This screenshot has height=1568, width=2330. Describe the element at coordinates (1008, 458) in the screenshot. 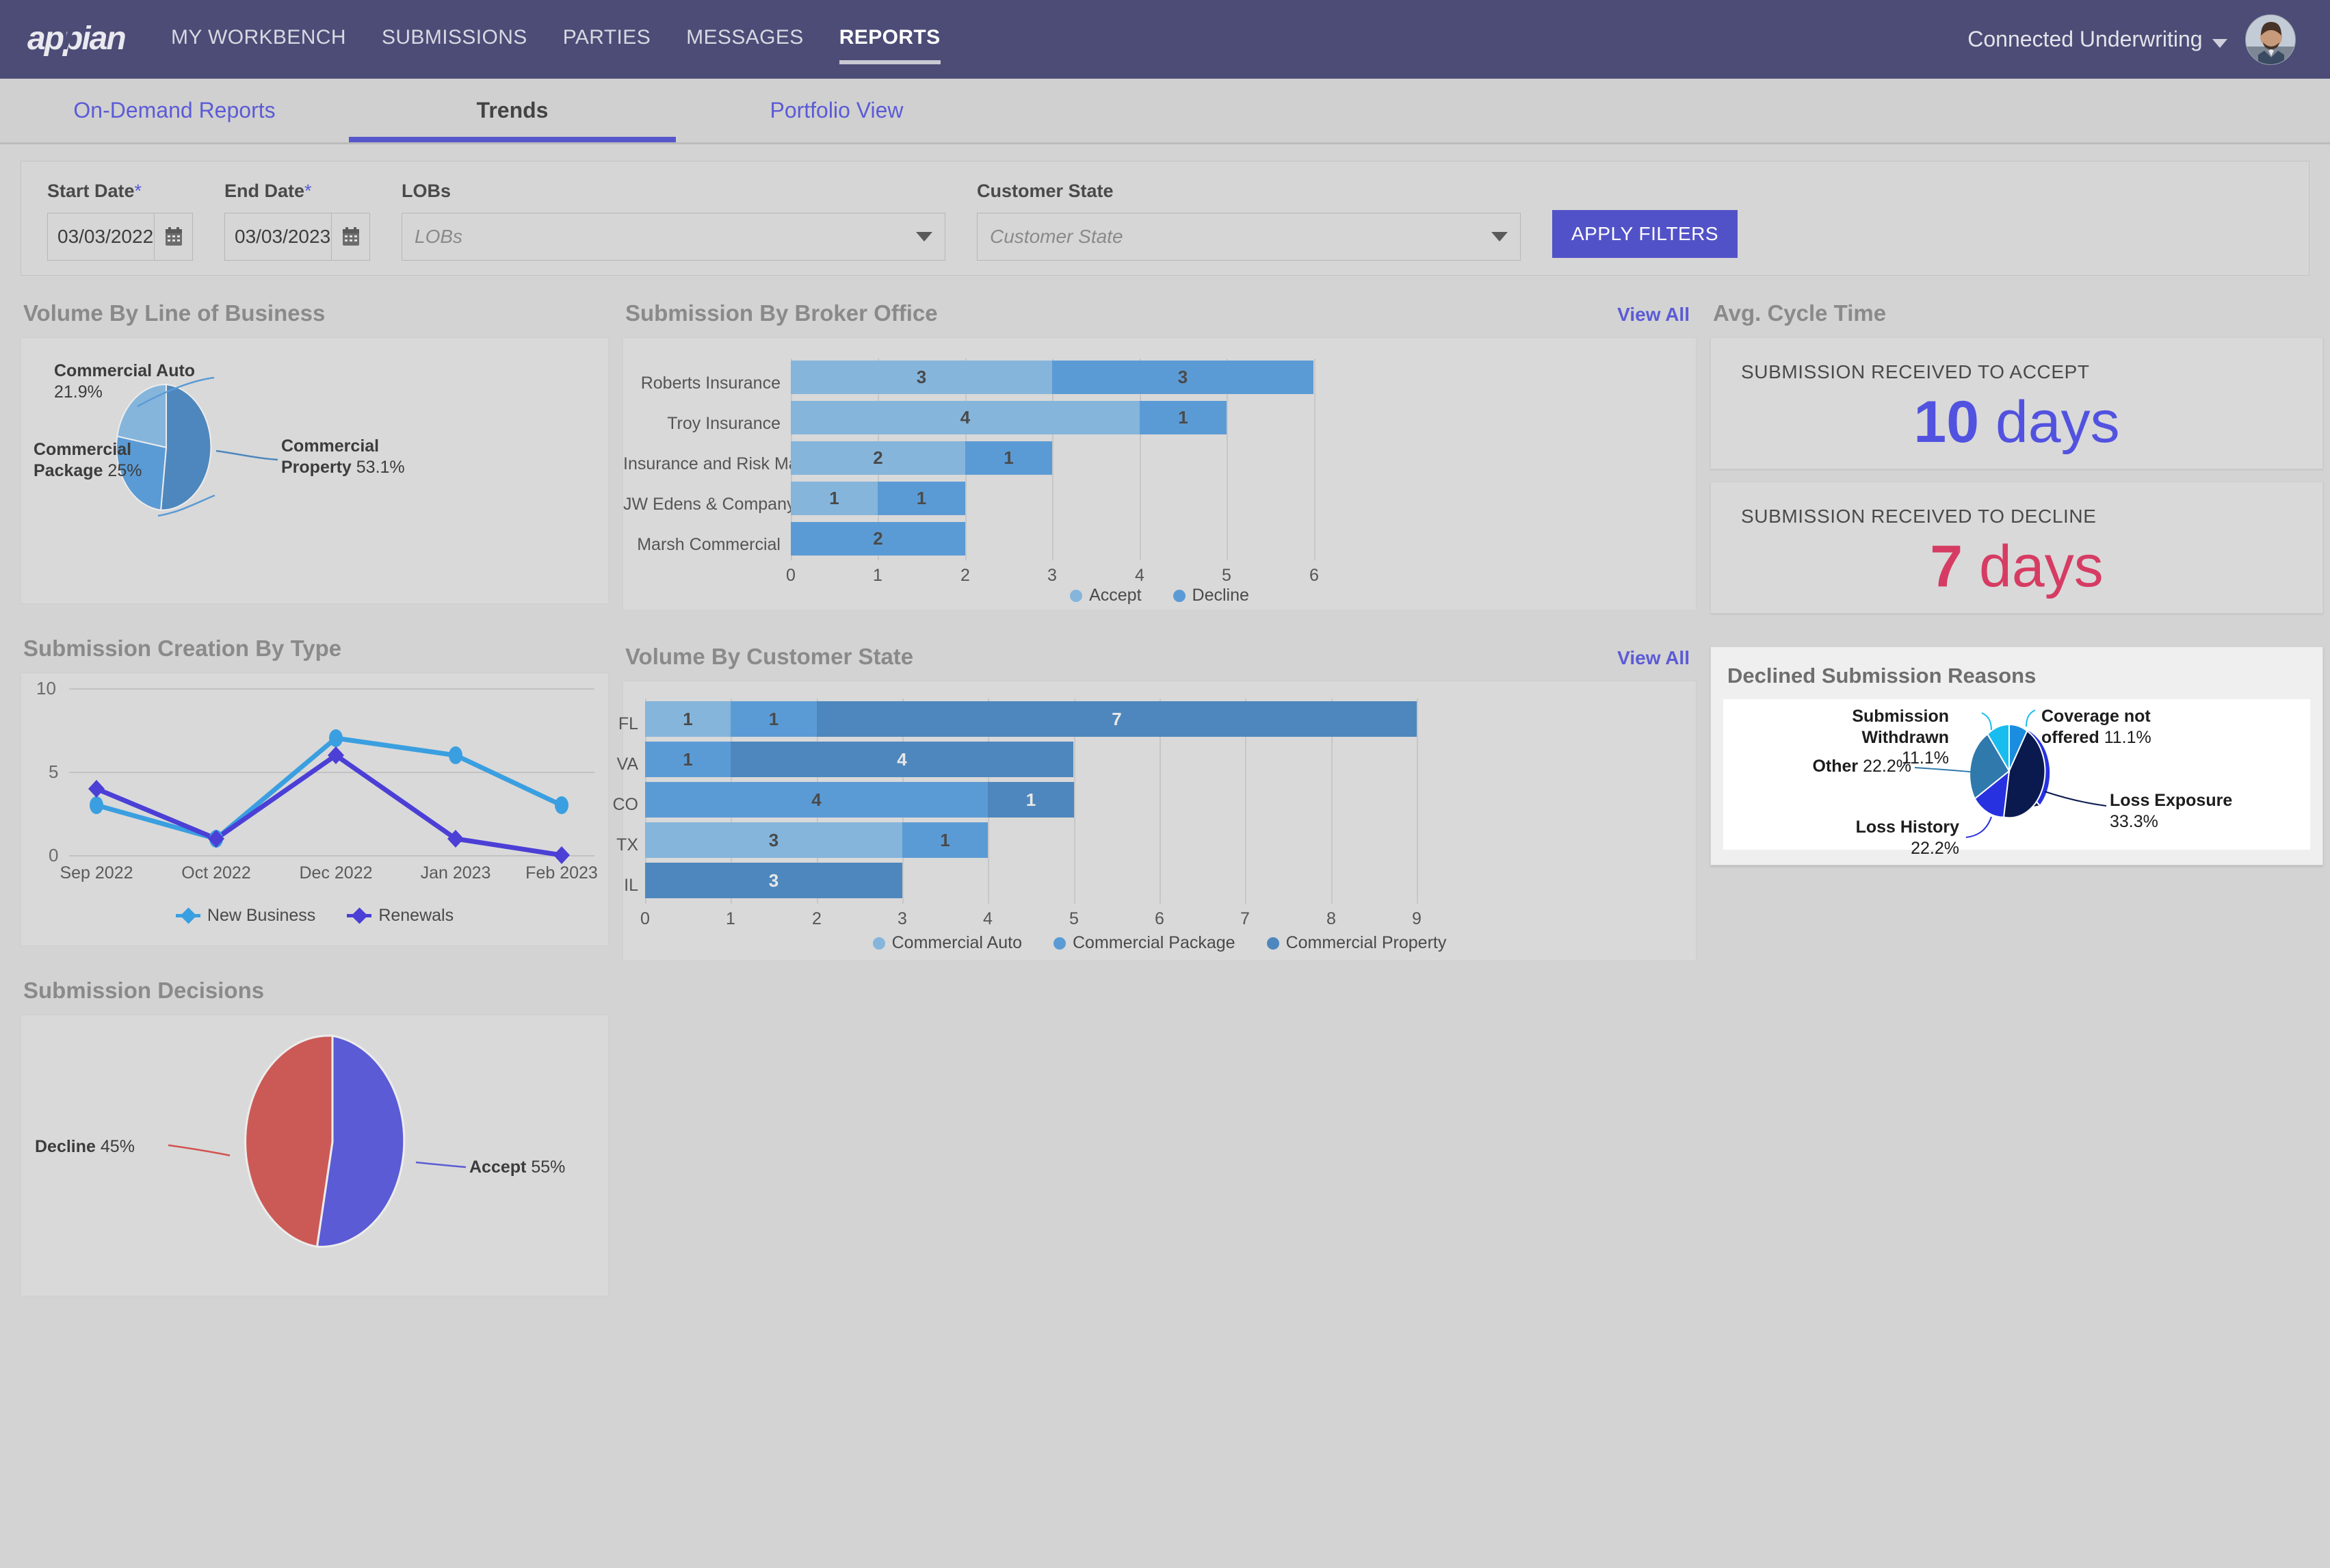

I see `bar-irms-decline: 1` at that location.